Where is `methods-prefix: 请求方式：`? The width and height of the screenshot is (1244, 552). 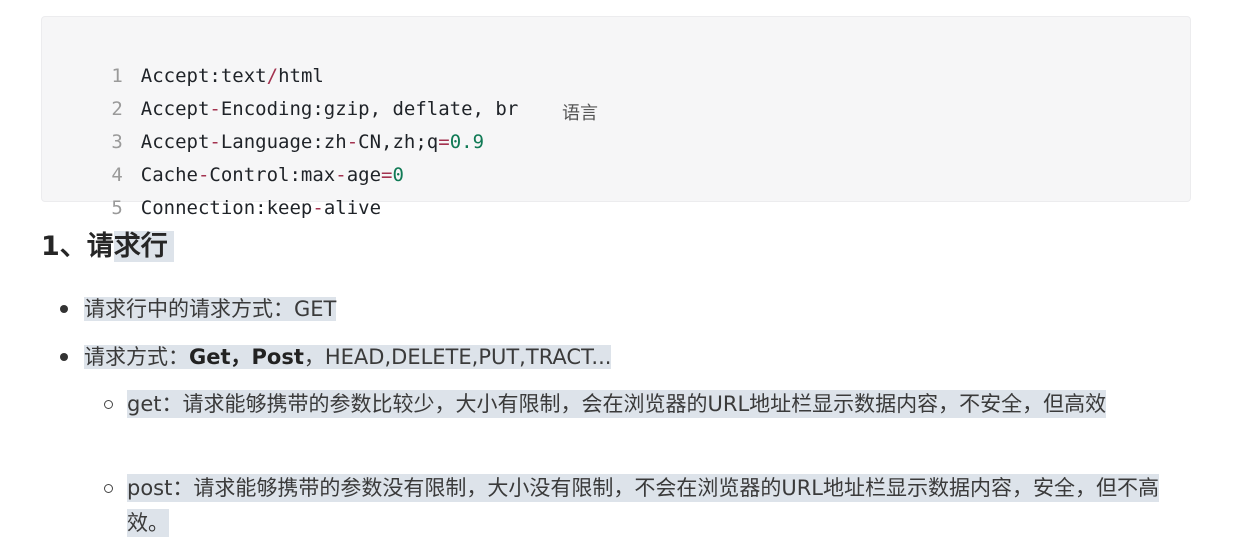
methods-prefix: 请求方式： is located at coordinates (136, 357).